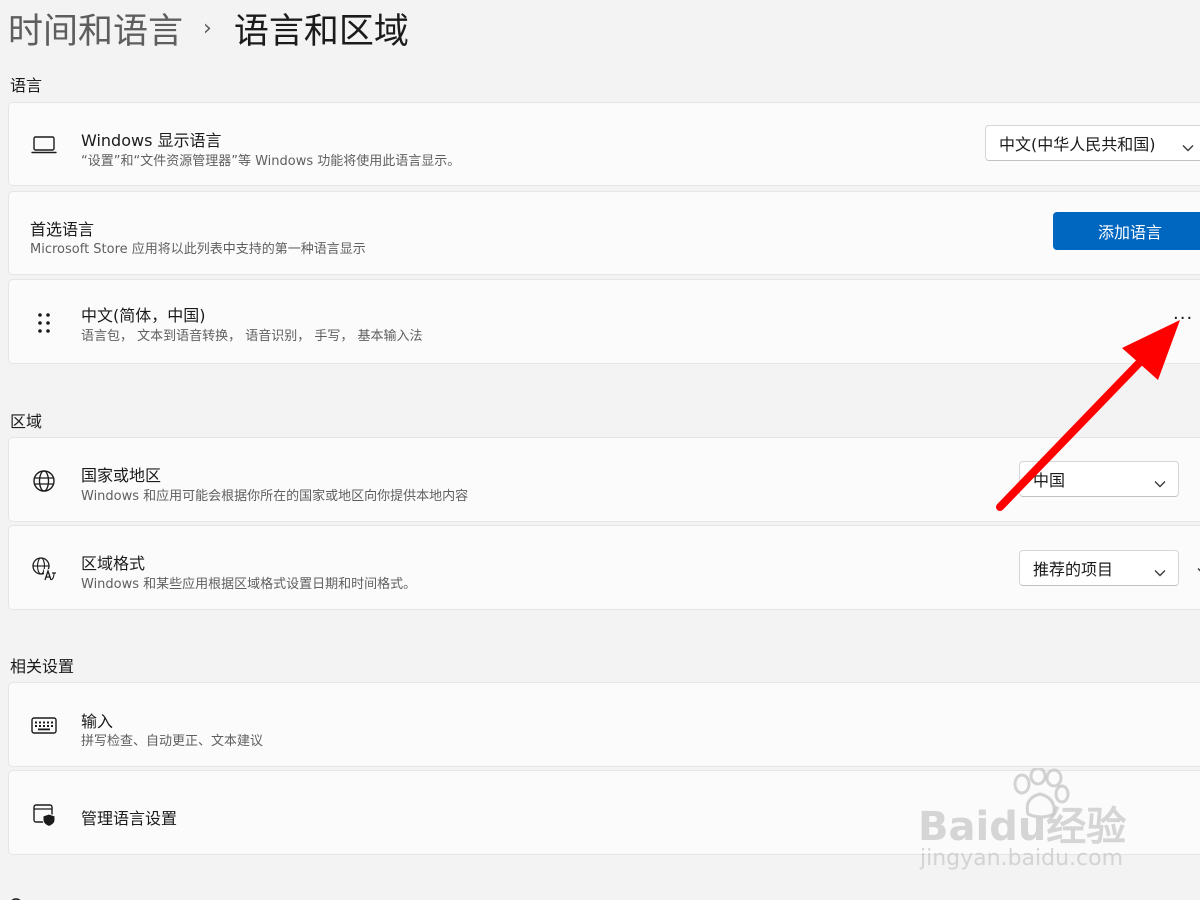 The width and height of the screenshot is (1200, 900). I want to click on annotation-arrow, so click(1088, 415).